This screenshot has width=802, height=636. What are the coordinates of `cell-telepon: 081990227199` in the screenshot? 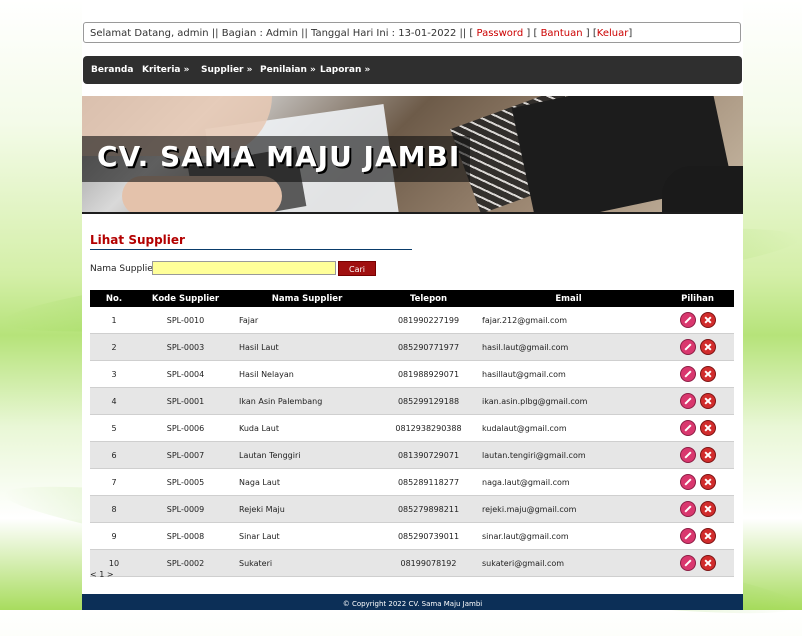 It's located at (428, 320).